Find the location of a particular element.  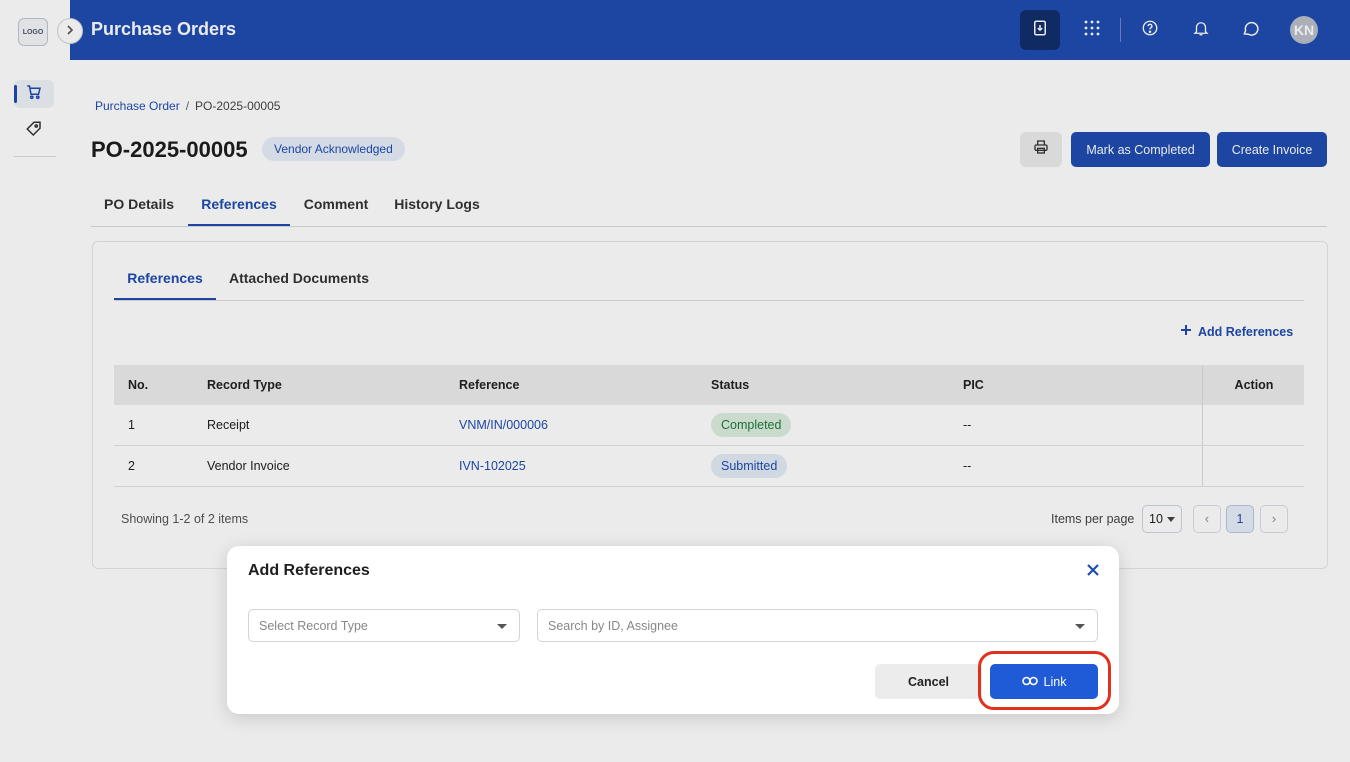

close-icon is located at coordinates (1093, 572).